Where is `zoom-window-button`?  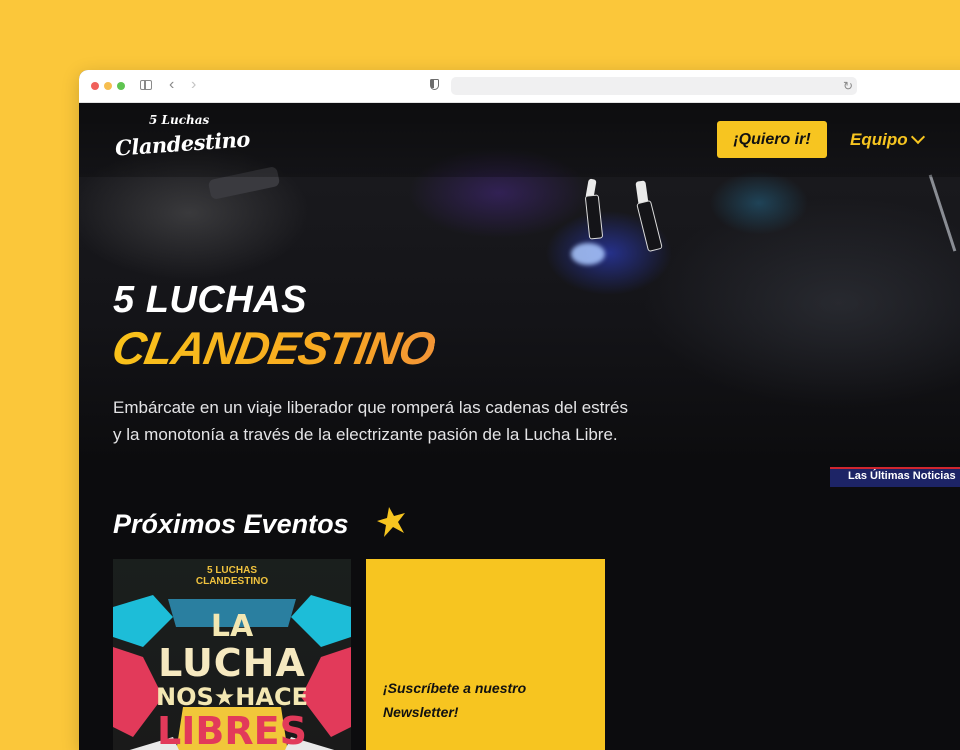
zoom-window-button is located at coordinates (121, 86).